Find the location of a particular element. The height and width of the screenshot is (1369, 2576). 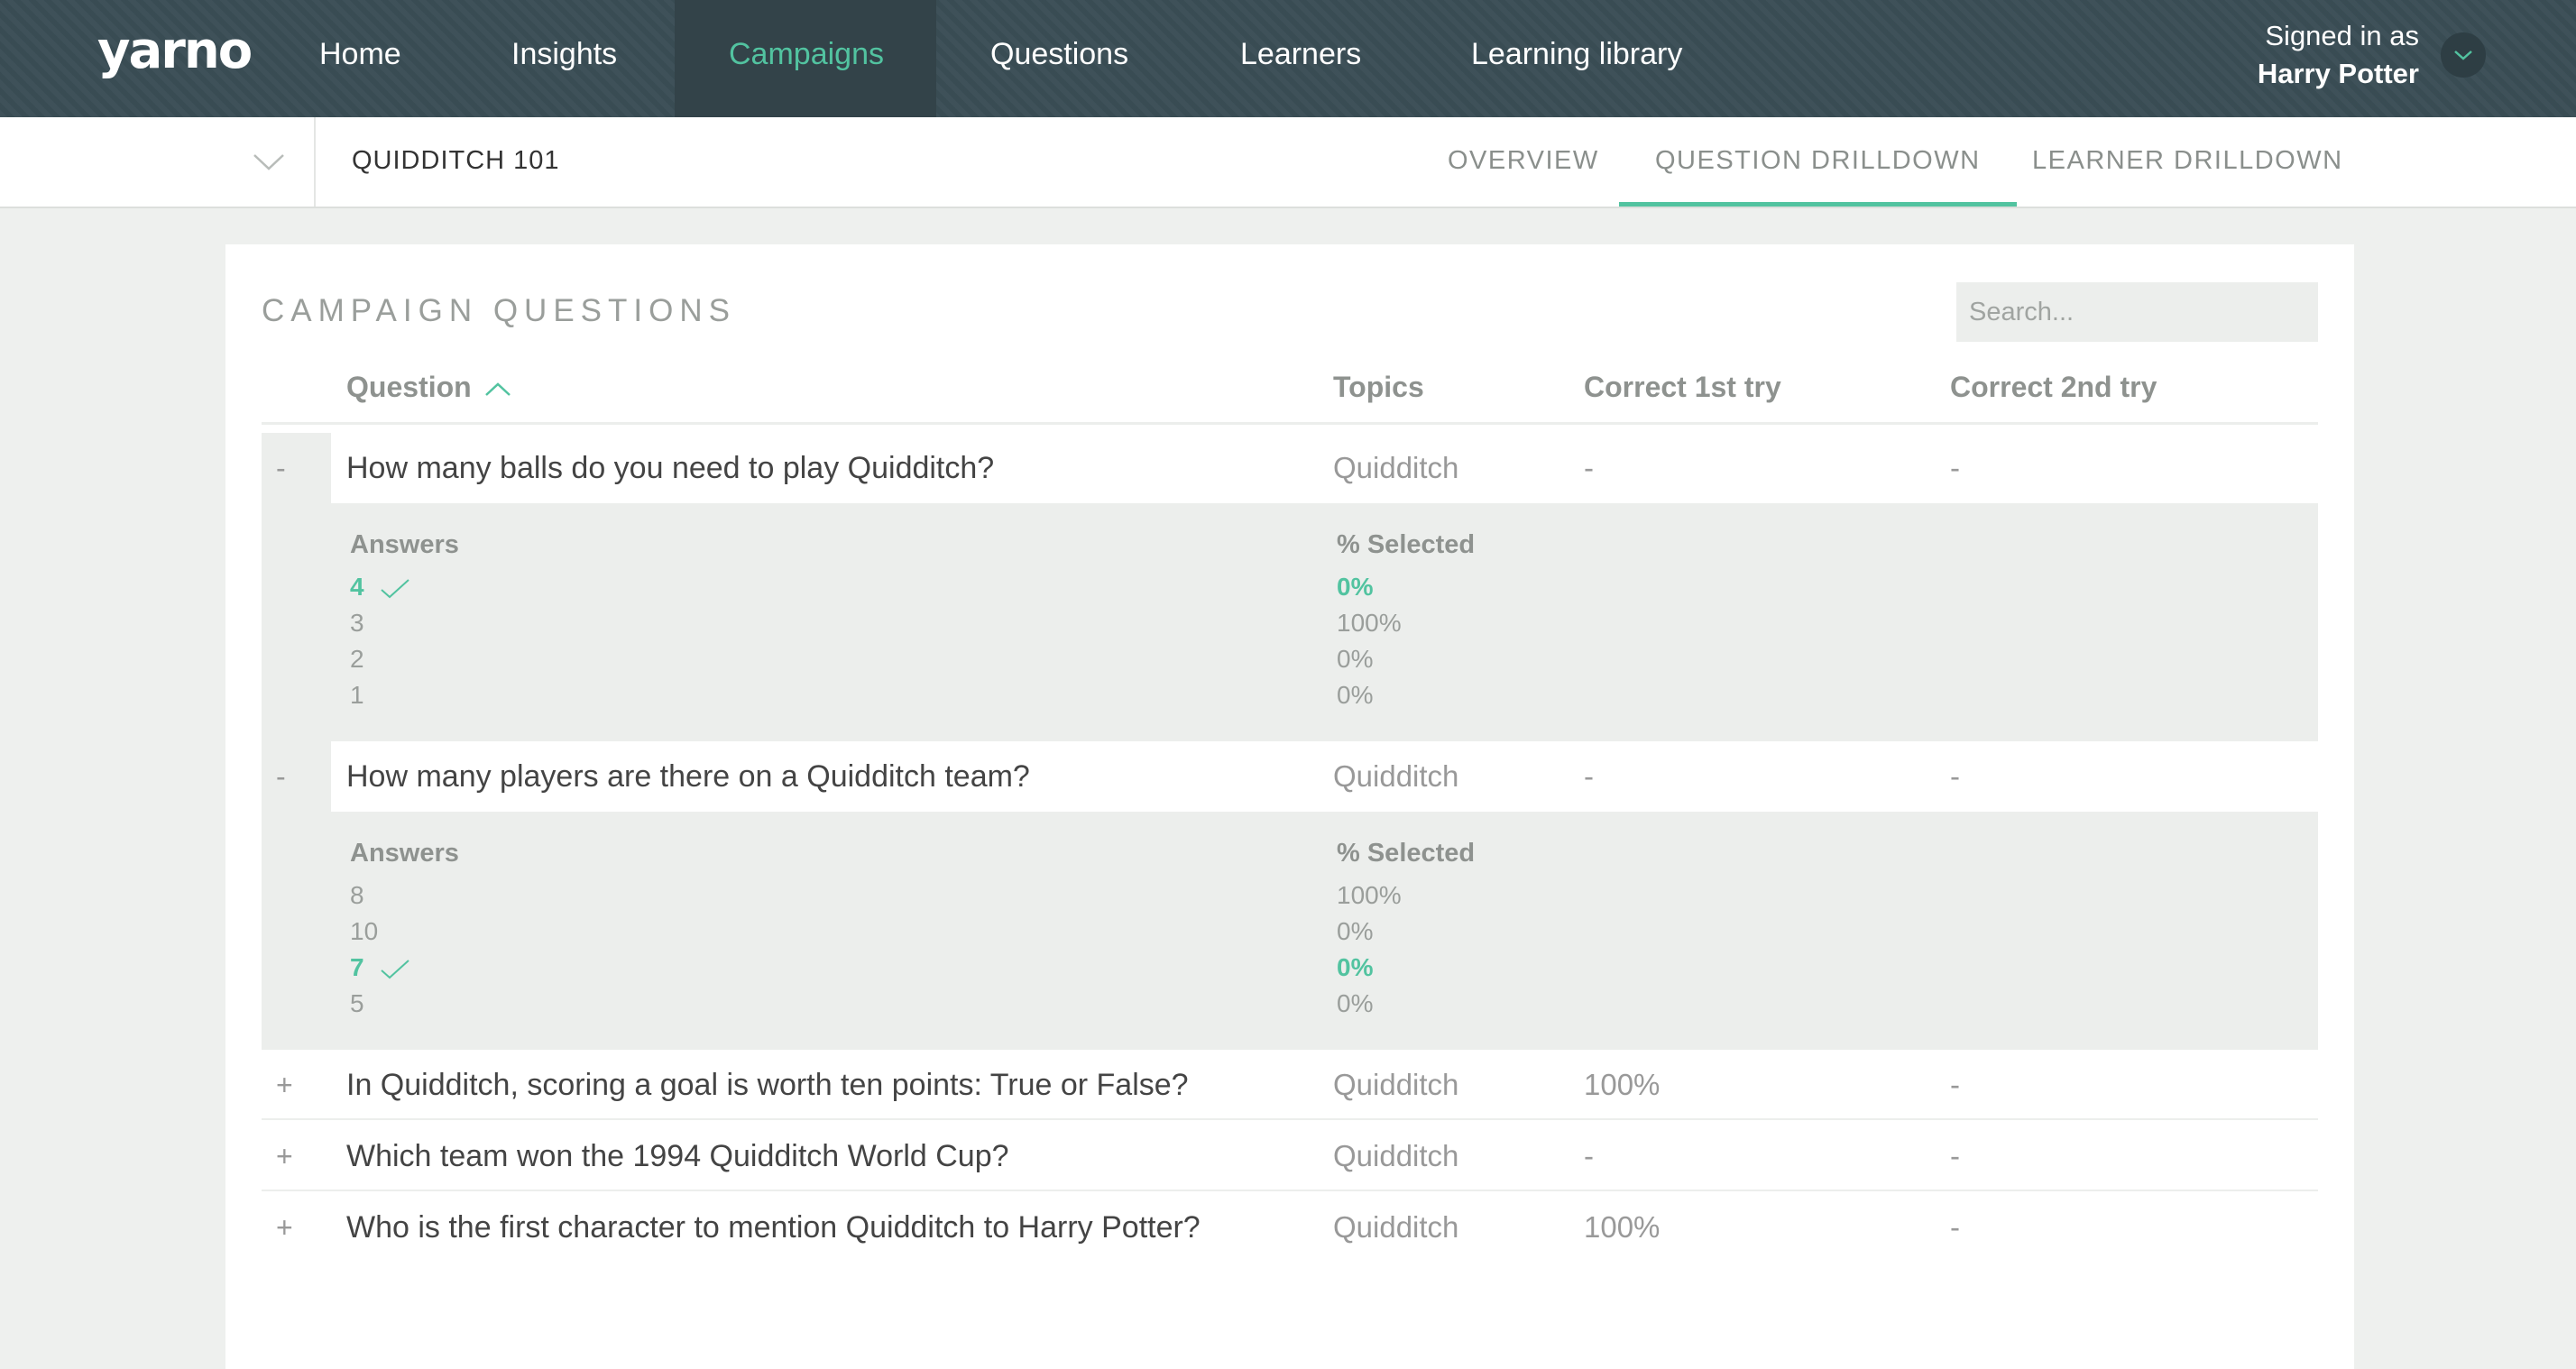

campaign-name: QUIDDITCH 101 is located at coordinates (456, 160).